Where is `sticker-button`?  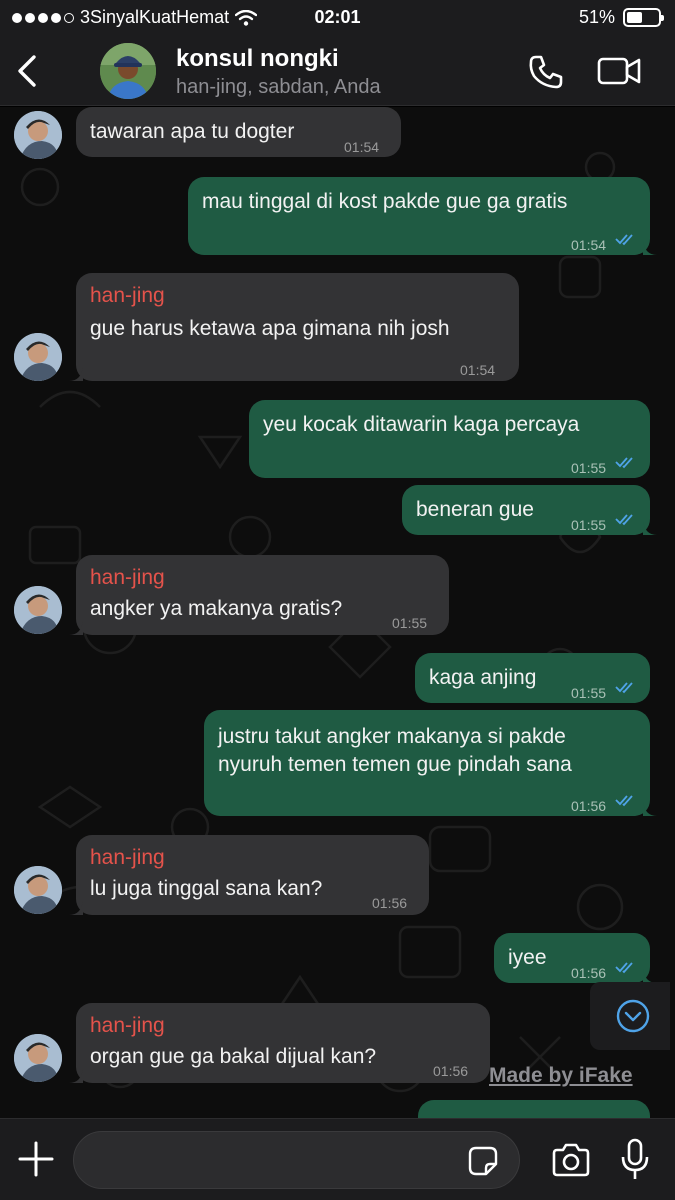 sticker-button is located at coordinates (483, 1161).